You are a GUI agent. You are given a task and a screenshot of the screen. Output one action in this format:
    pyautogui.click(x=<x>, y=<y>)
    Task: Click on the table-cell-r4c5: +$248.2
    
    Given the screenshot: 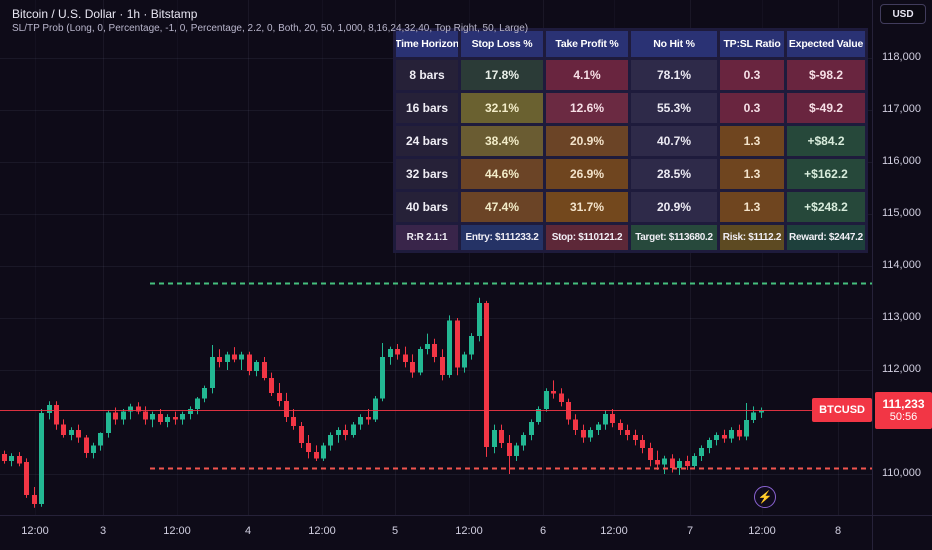 What is the action you would take?
    pyautogui.click(x=826, y=207)
    